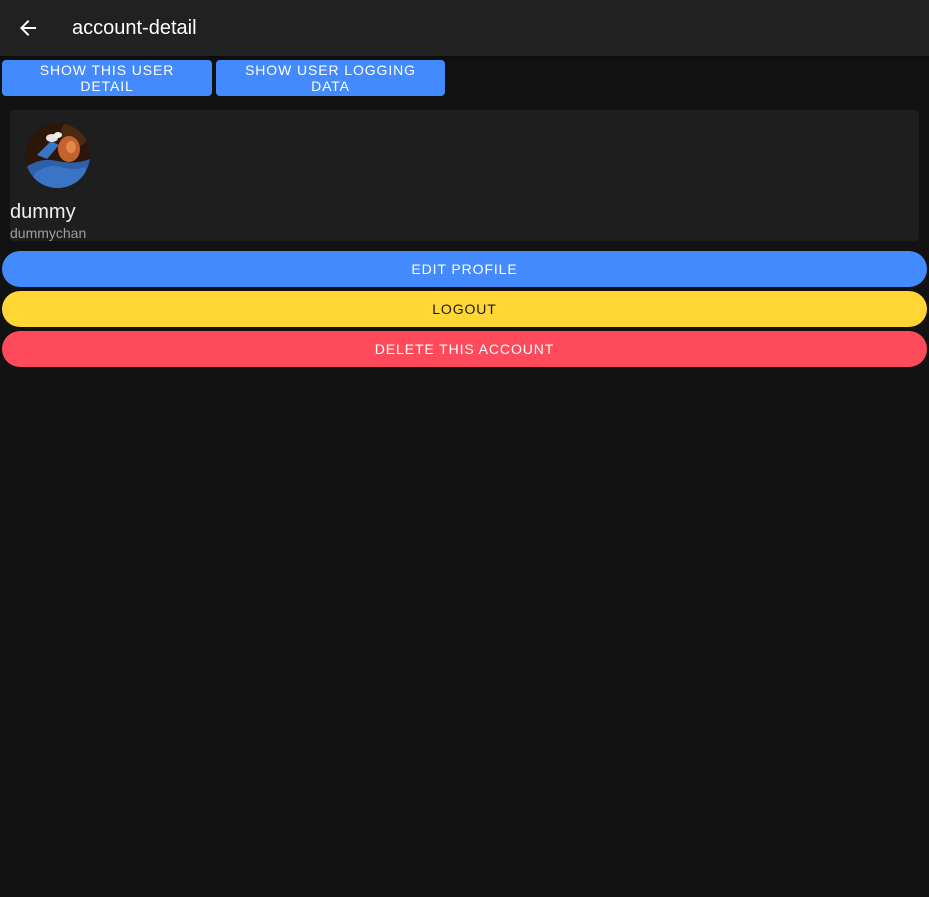  Describe the element at coordinates (134, 27) in the screenshot. I see `page-title: account-detail` at that location.